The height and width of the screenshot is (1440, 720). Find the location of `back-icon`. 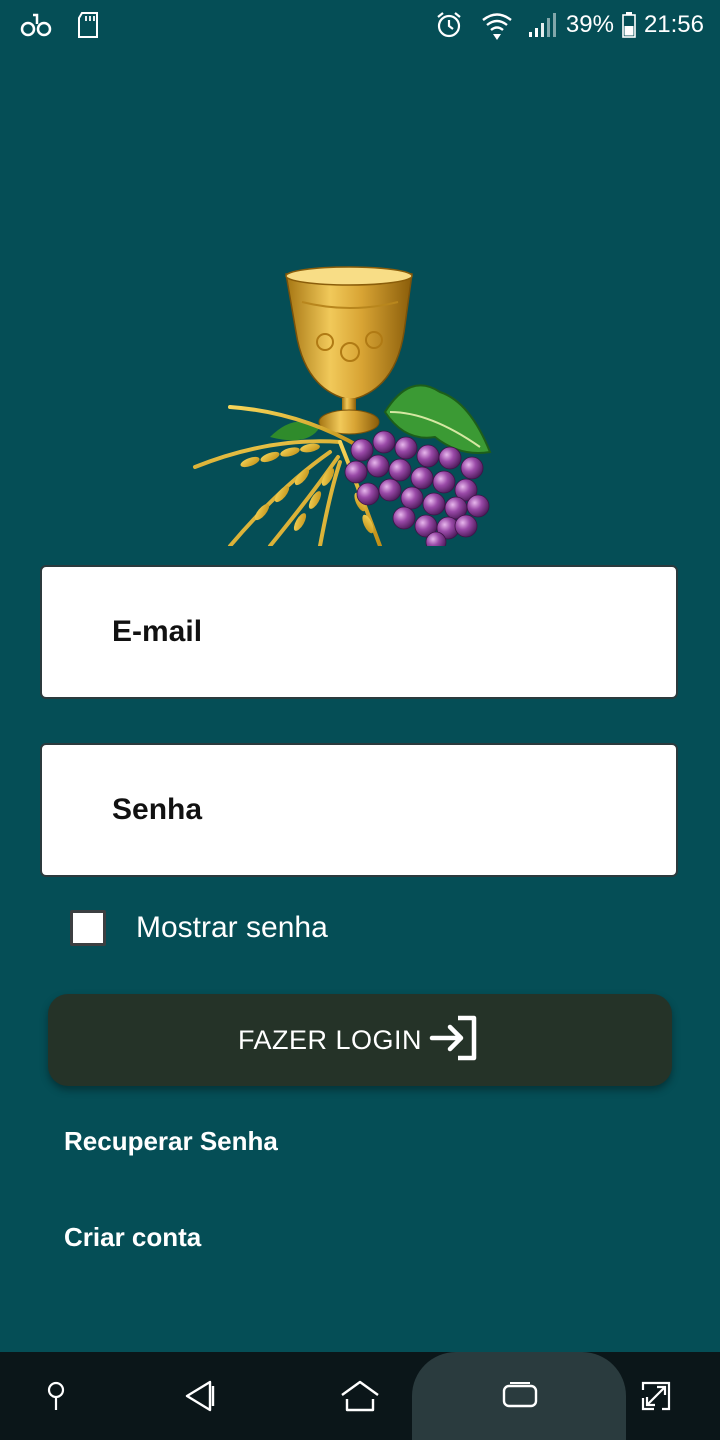

back-icon is located at coordinates (200, 1396).